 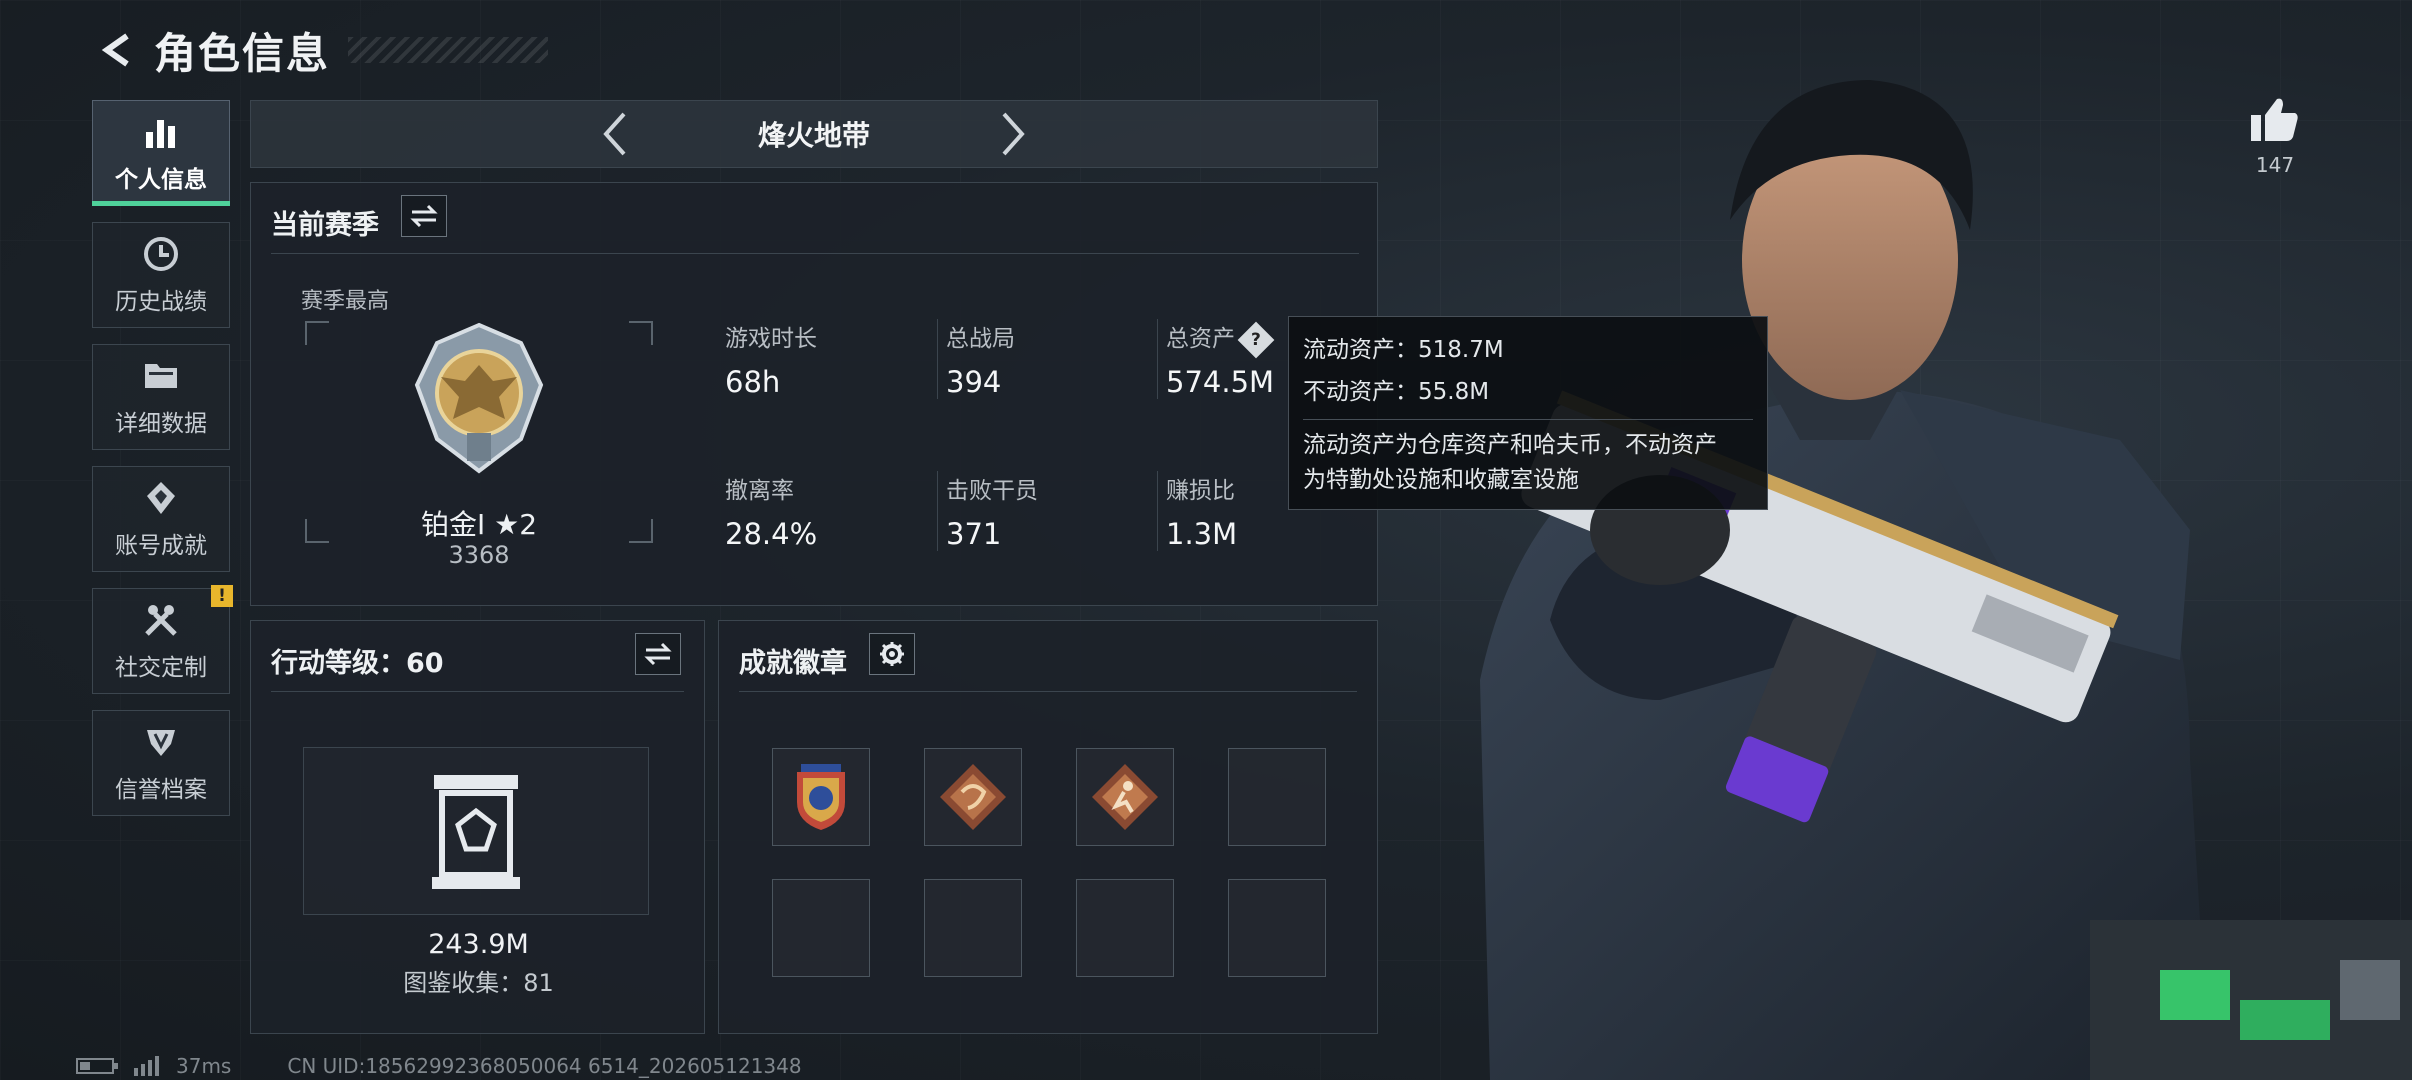 I want to click on stat-value: 1.3M, so click(x=1202, y=534).